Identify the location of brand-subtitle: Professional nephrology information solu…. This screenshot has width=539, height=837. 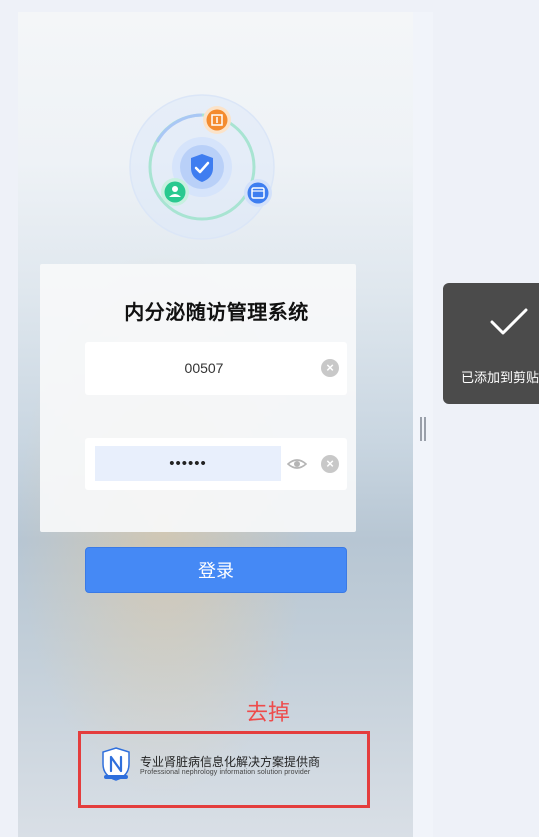
(225, 772).